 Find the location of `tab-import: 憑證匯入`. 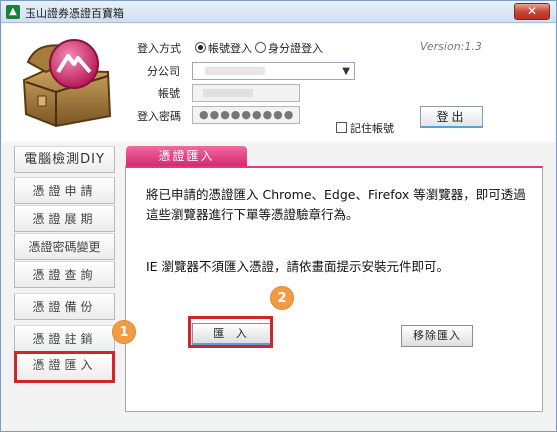

tab-import: 憑證匯入 is located at coordinates (186, 156).